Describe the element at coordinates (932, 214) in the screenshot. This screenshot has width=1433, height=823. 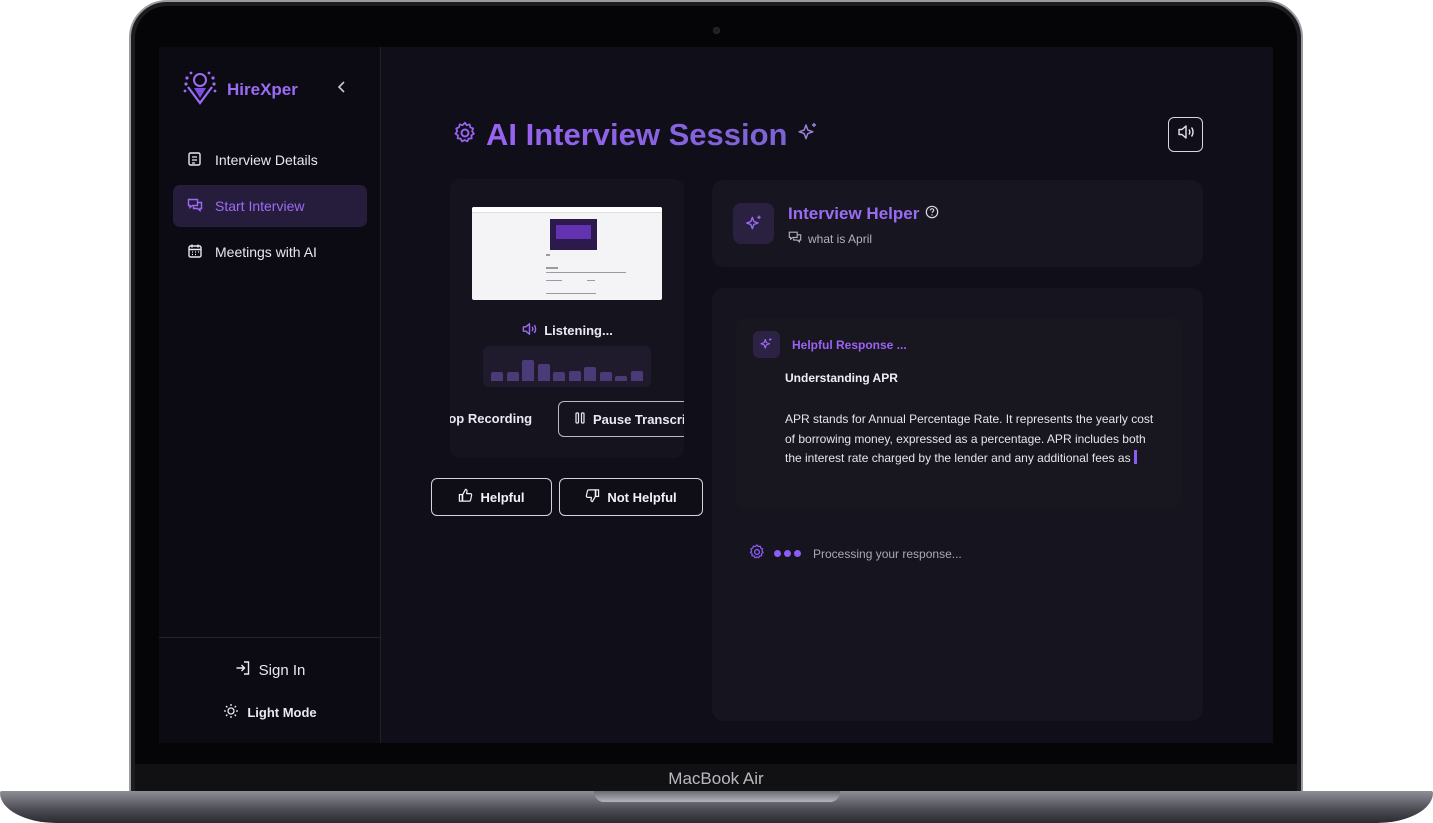
I see `help-circle-icon` at that location.